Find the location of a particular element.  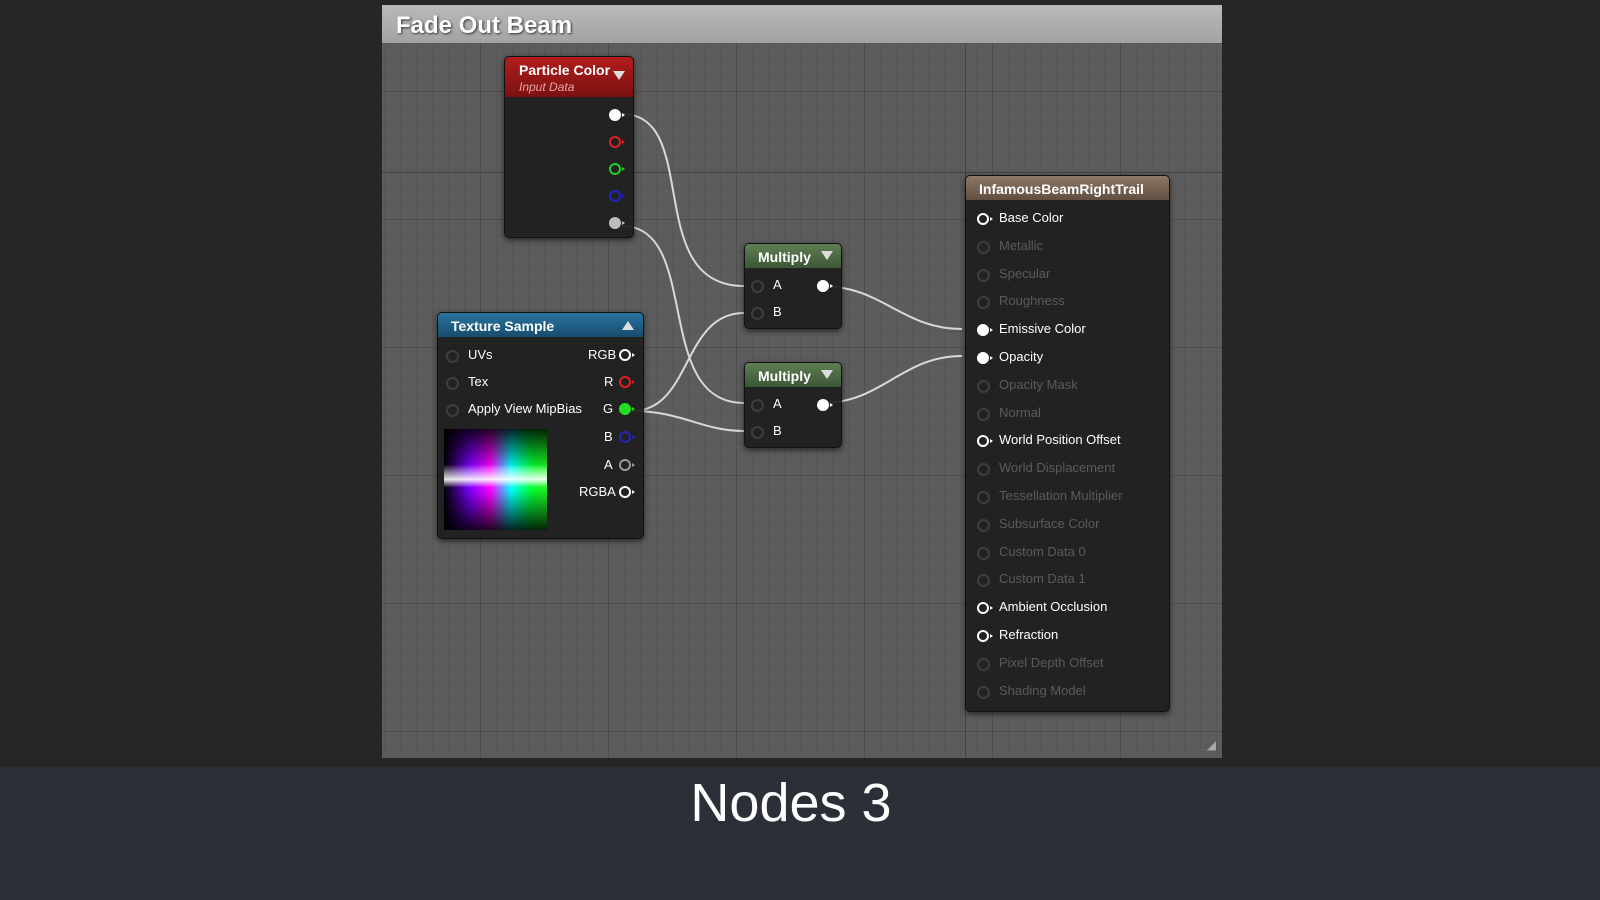

input-label-uvs: UVs is located at coordinates (480, 354).